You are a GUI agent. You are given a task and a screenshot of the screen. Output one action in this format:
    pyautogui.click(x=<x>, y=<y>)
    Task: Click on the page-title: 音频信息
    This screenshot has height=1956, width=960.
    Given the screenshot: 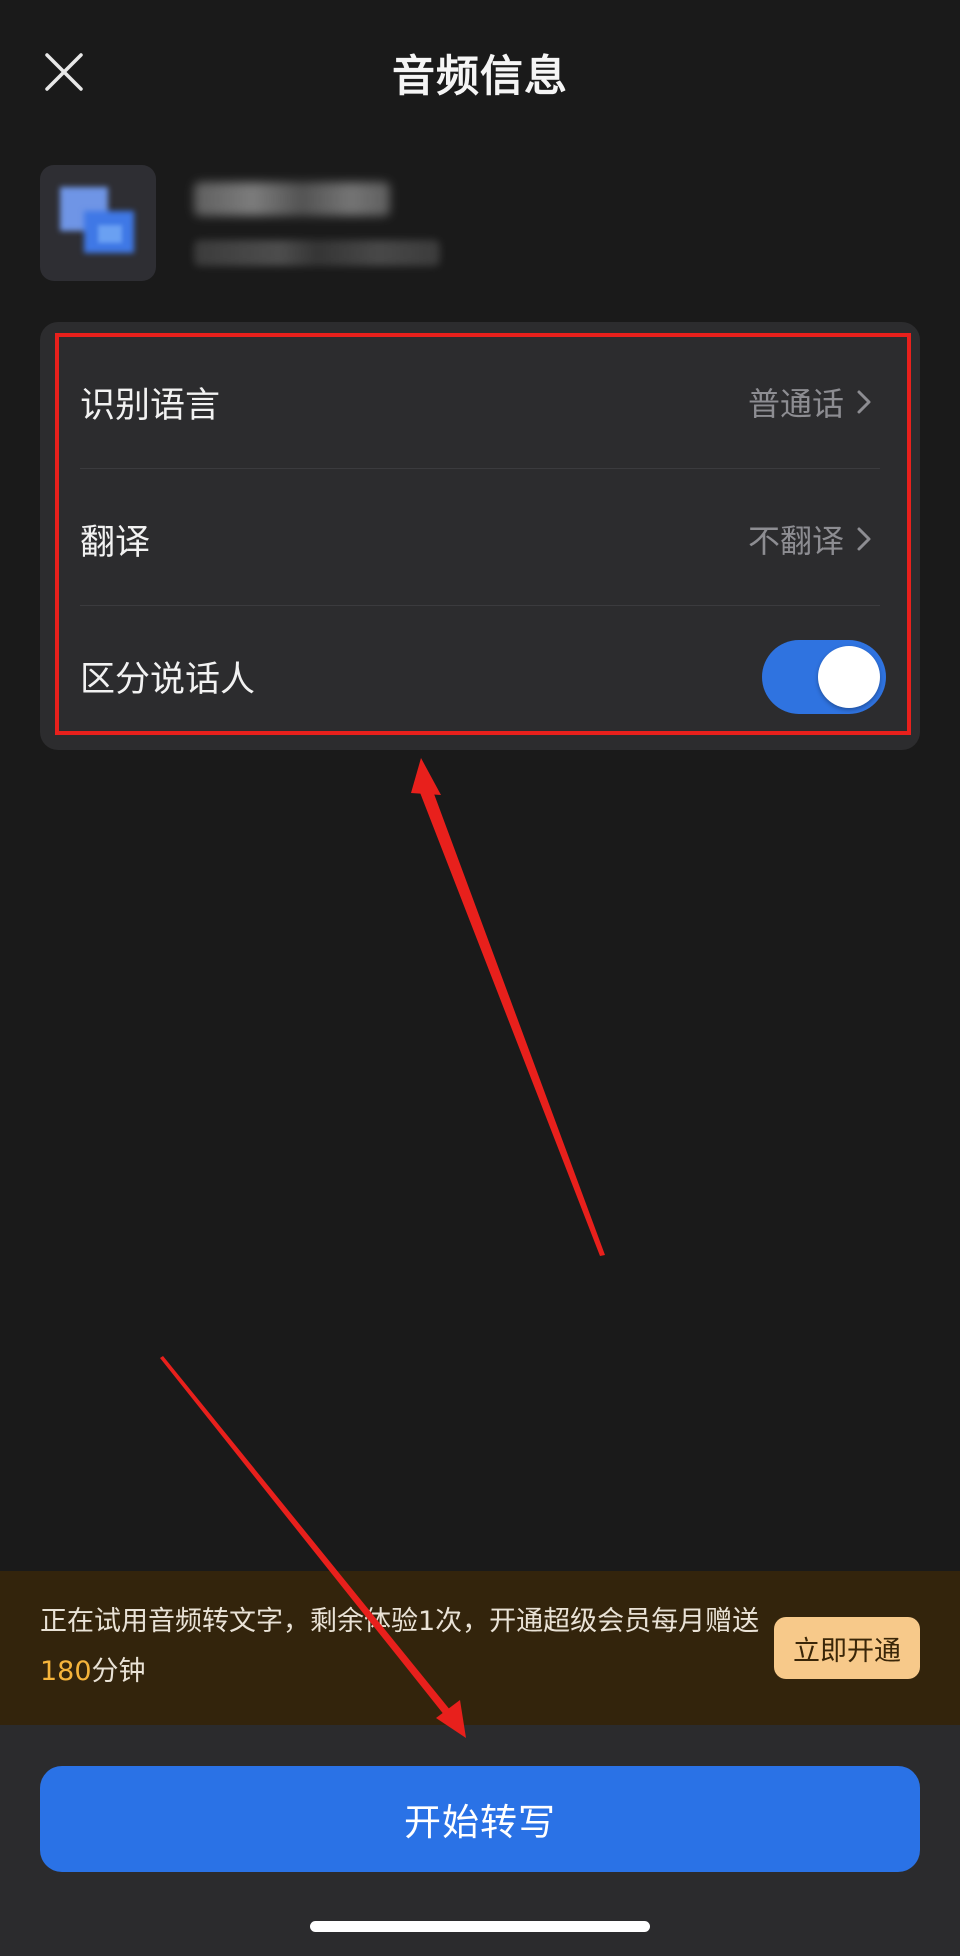 What is the action you would take?
    pyautogui.click(x=480, y=77)
    